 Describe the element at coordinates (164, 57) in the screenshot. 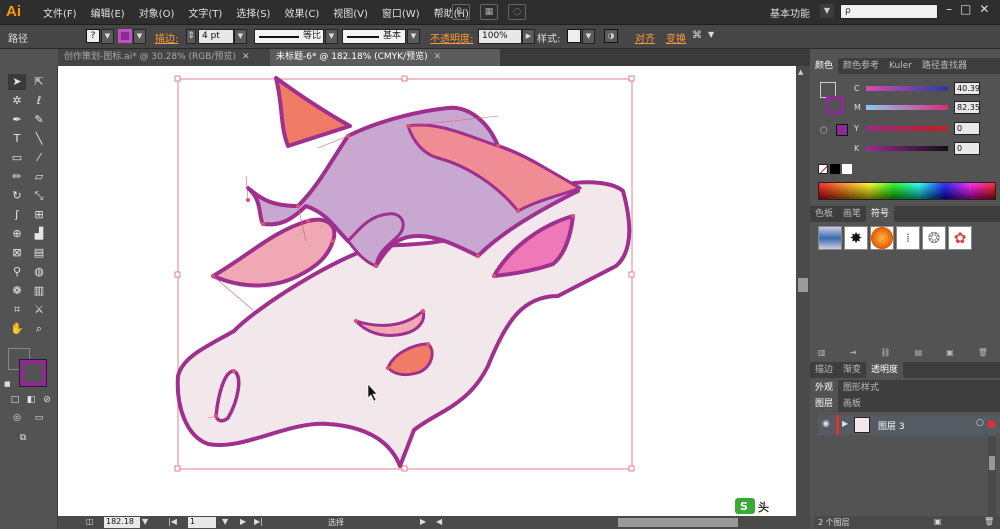

I see `tab-doc-1: 创作策划-图标.ai* @ 30.28% (RGB/预览) ✕` at that location.